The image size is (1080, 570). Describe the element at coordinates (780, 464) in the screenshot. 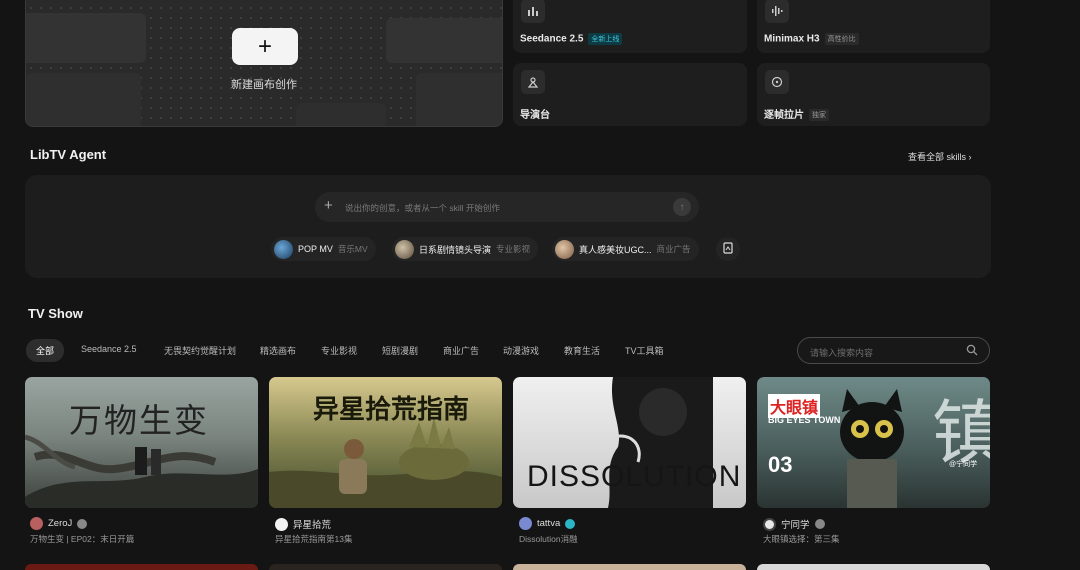

I see `episode-number: 03` at that location.